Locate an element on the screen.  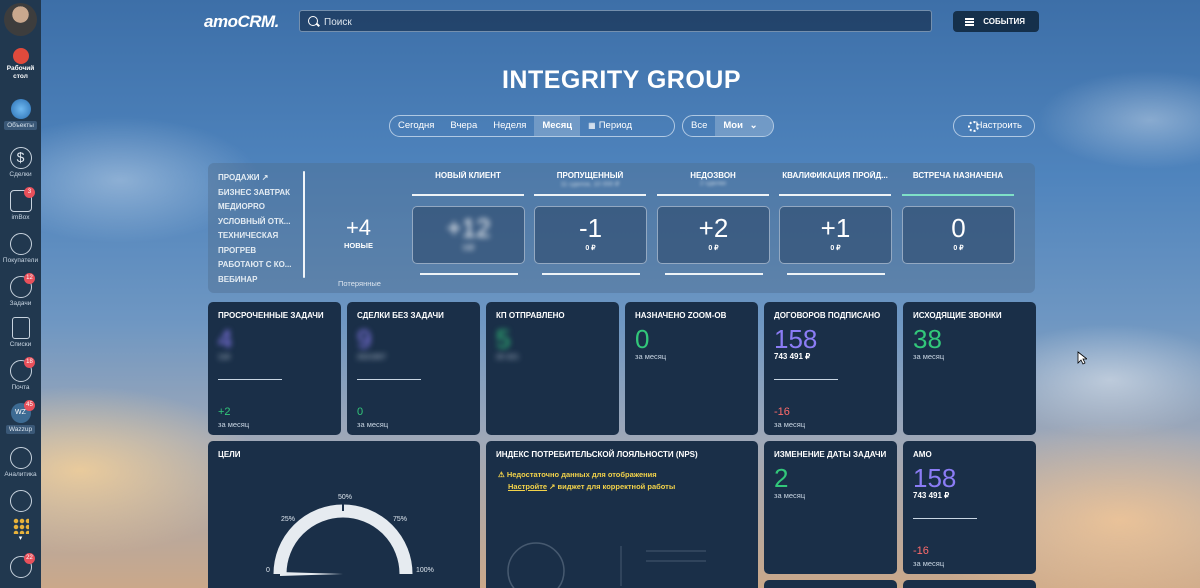
stage-title: ПРОПУЩЕННЫЙ is located at coordinates (590, 175).